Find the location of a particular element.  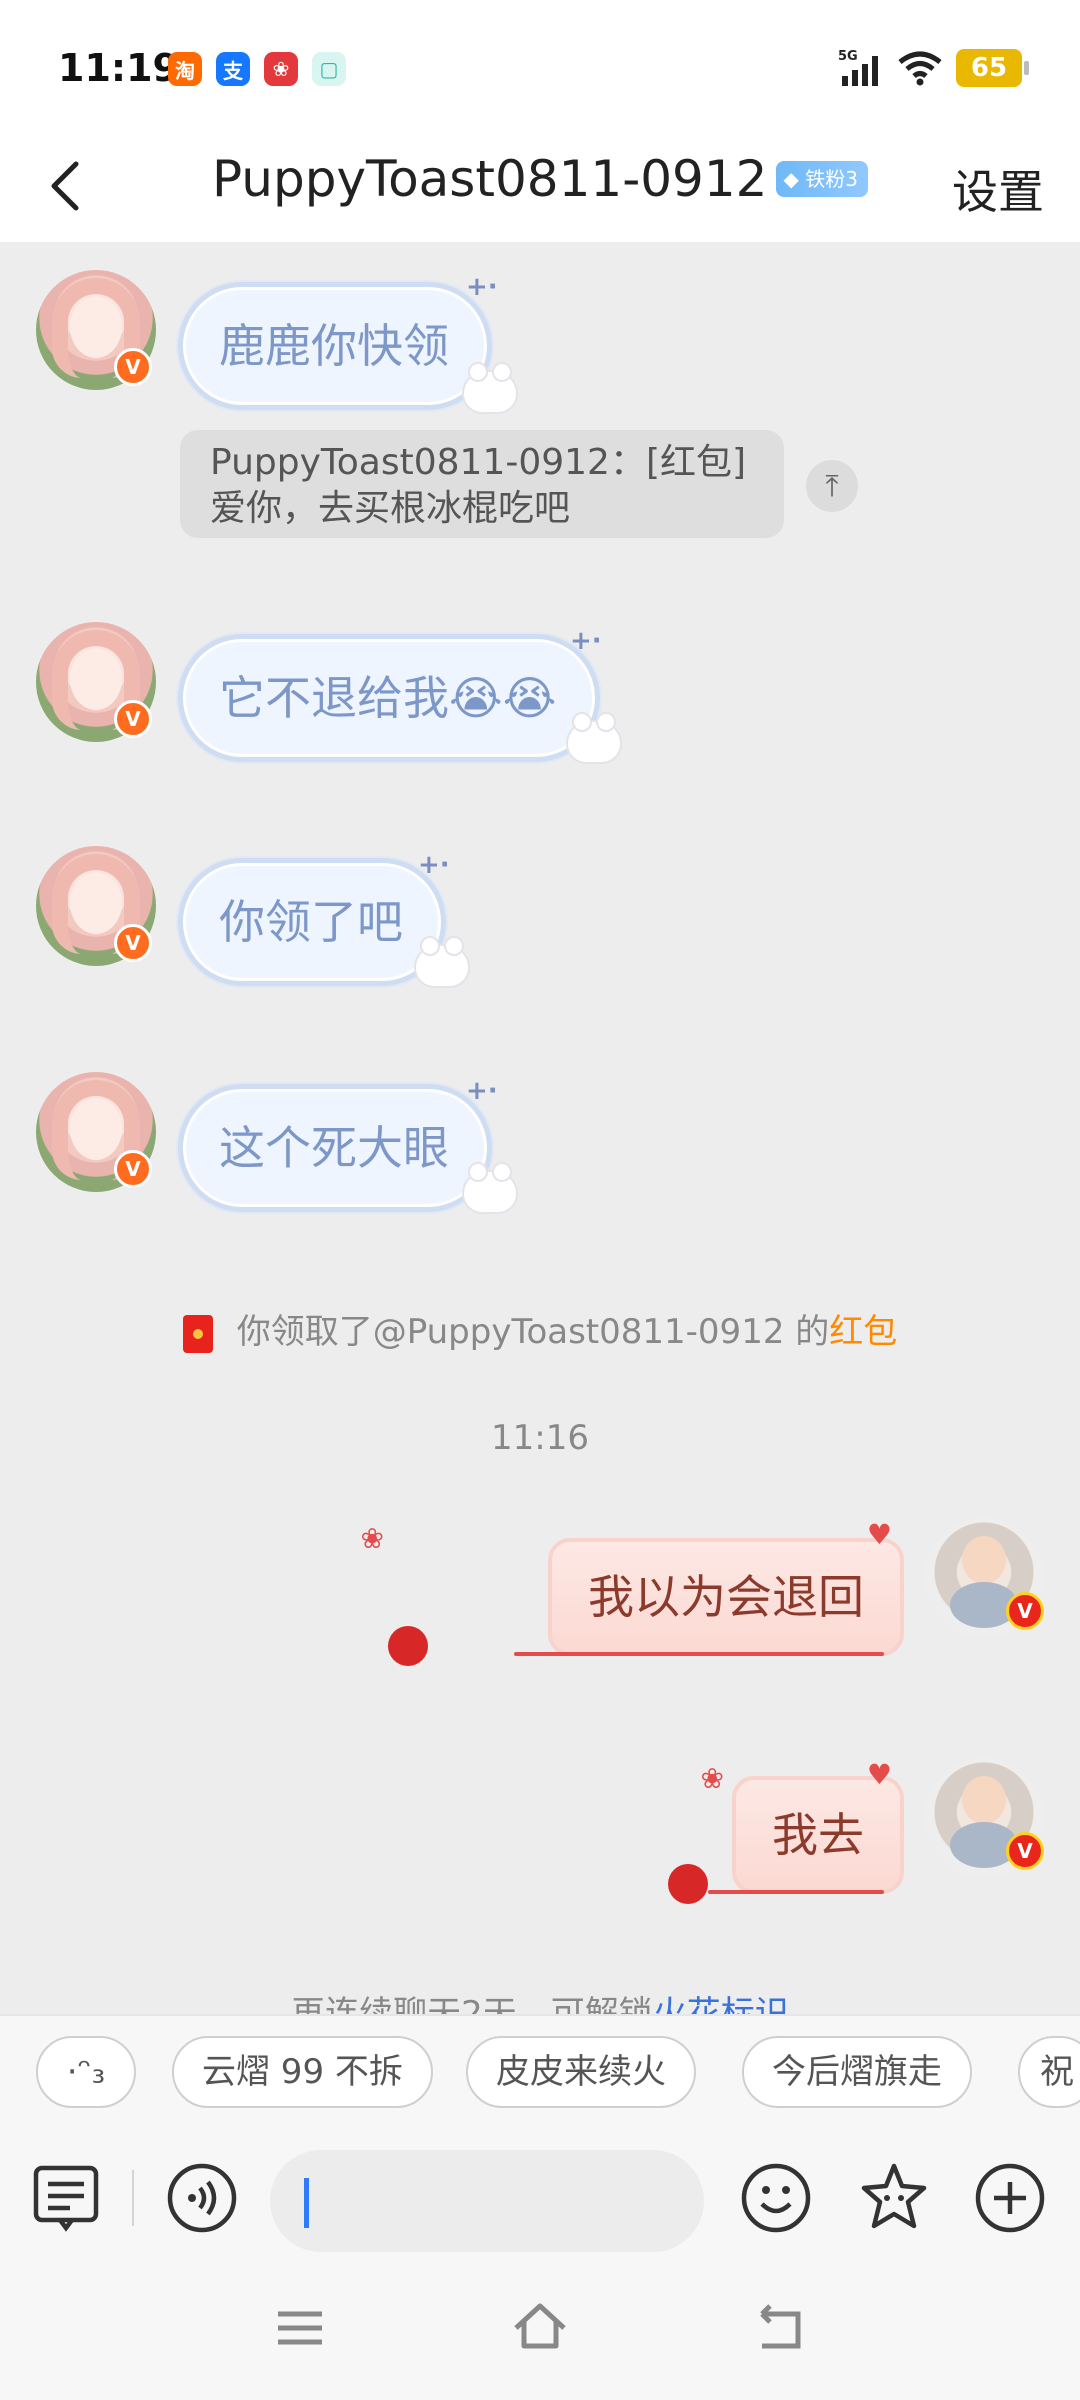

taobao-icon: 淘 is located at coordinates (185, 69).